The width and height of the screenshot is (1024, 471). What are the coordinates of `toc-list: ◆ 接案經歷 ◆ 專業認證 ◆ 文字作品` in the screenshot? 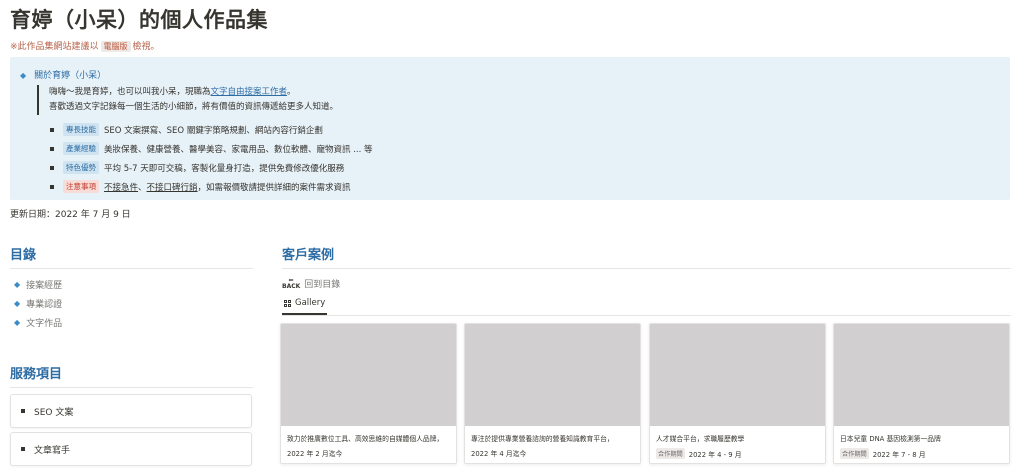 It's located at (38, 303).